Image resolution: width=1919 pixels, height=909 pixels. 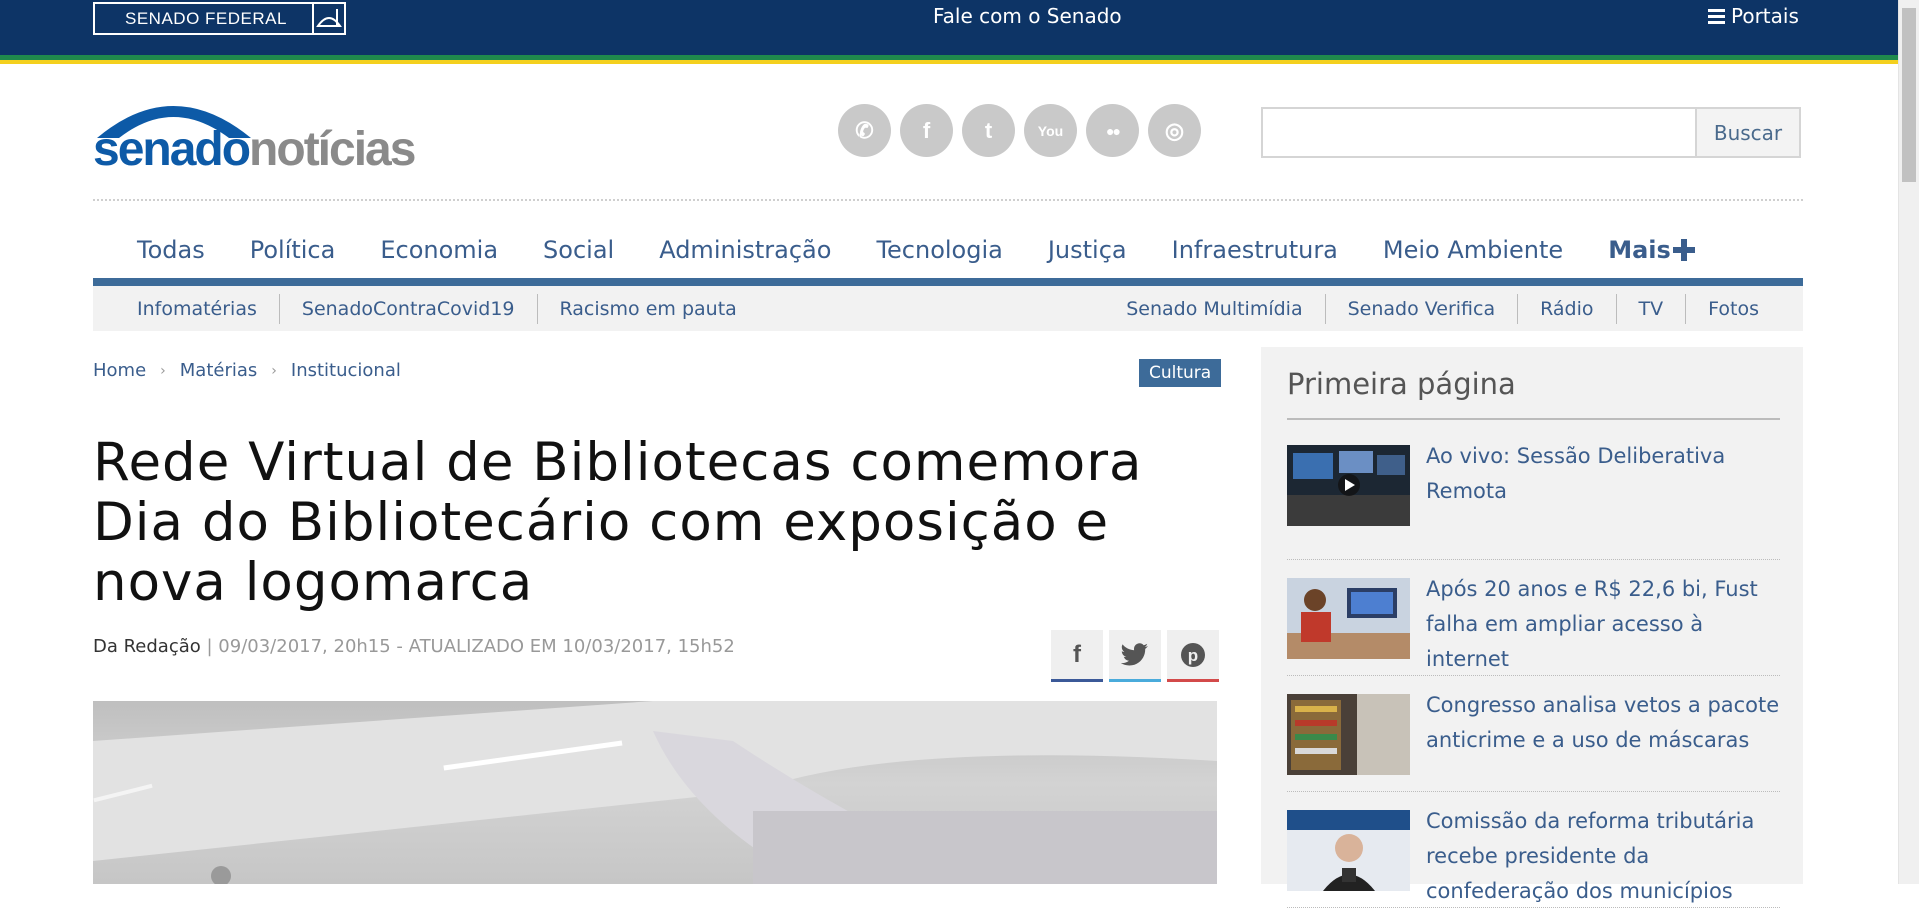 I want to click on article-author: Da Redação, so click(x=147, y=646).